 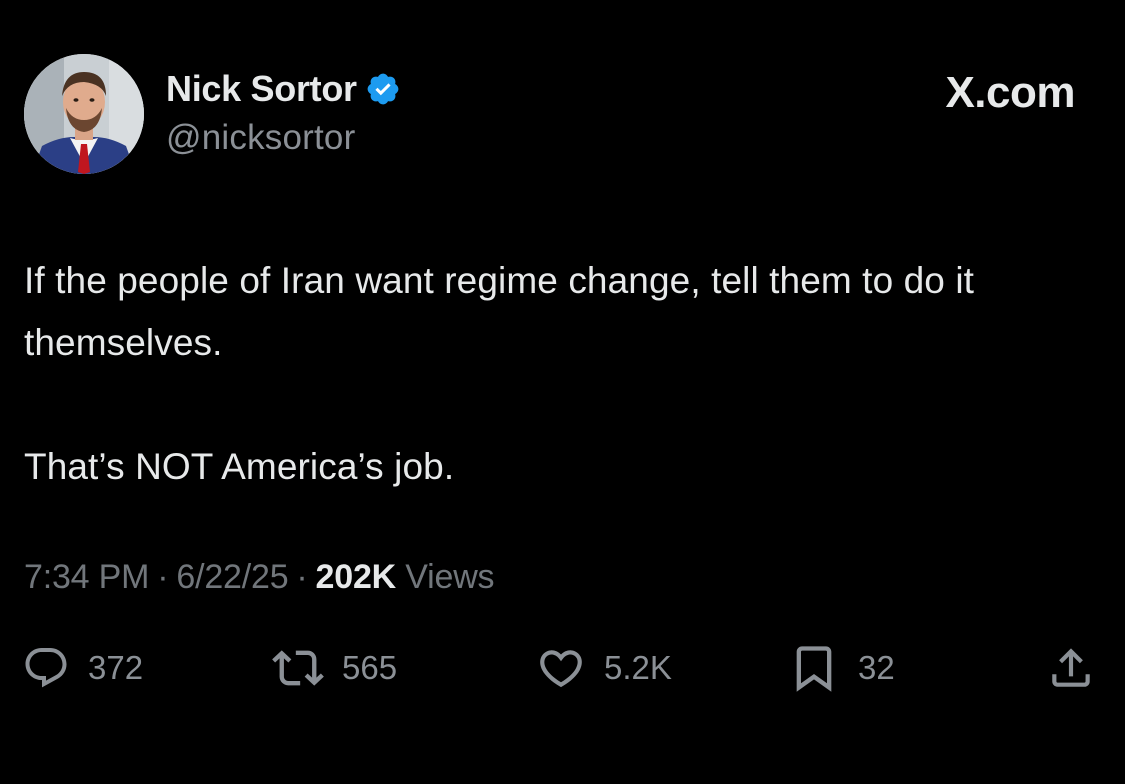 What do you see at coordinates (1010, 92) in the screenshot?
I see `site-brand: X.com` at bounding box center [1010, 92].